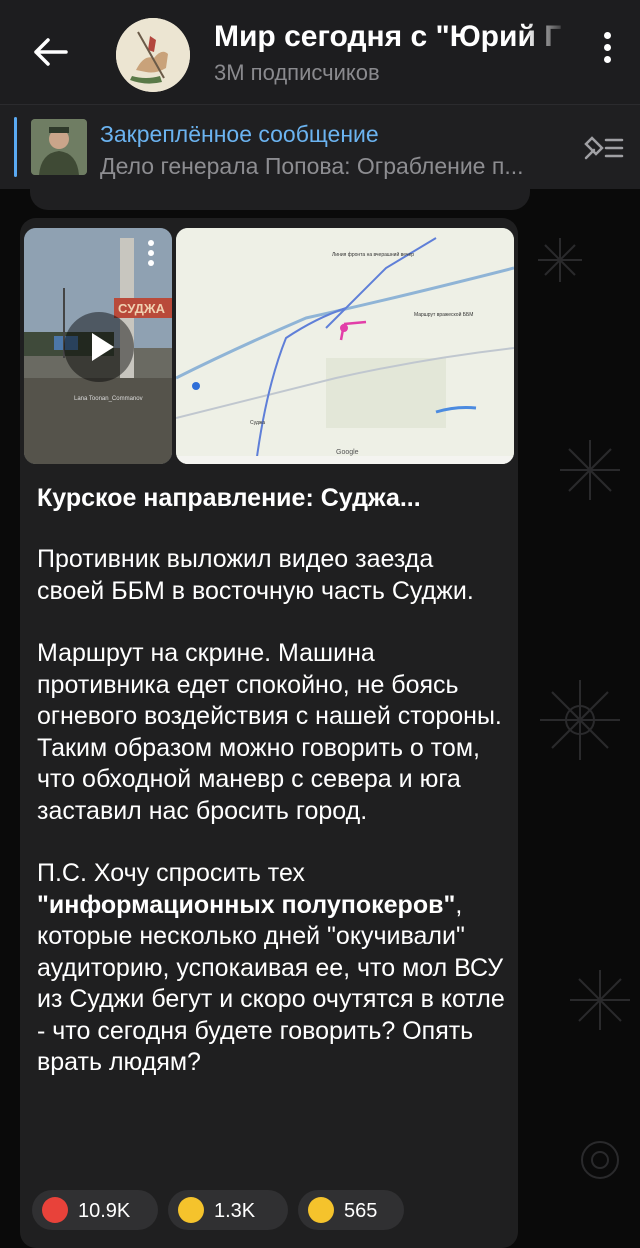  I want to click on subscriber-count: 3M подписчиков, so click(297, 72).